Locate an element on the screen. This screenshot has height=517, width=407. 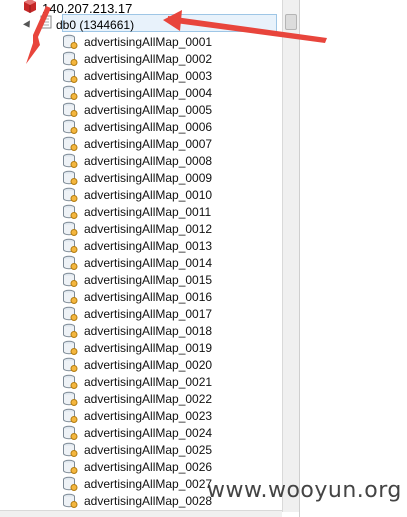
watermark: www.wooyun.org is located at coordinates (304, 490).